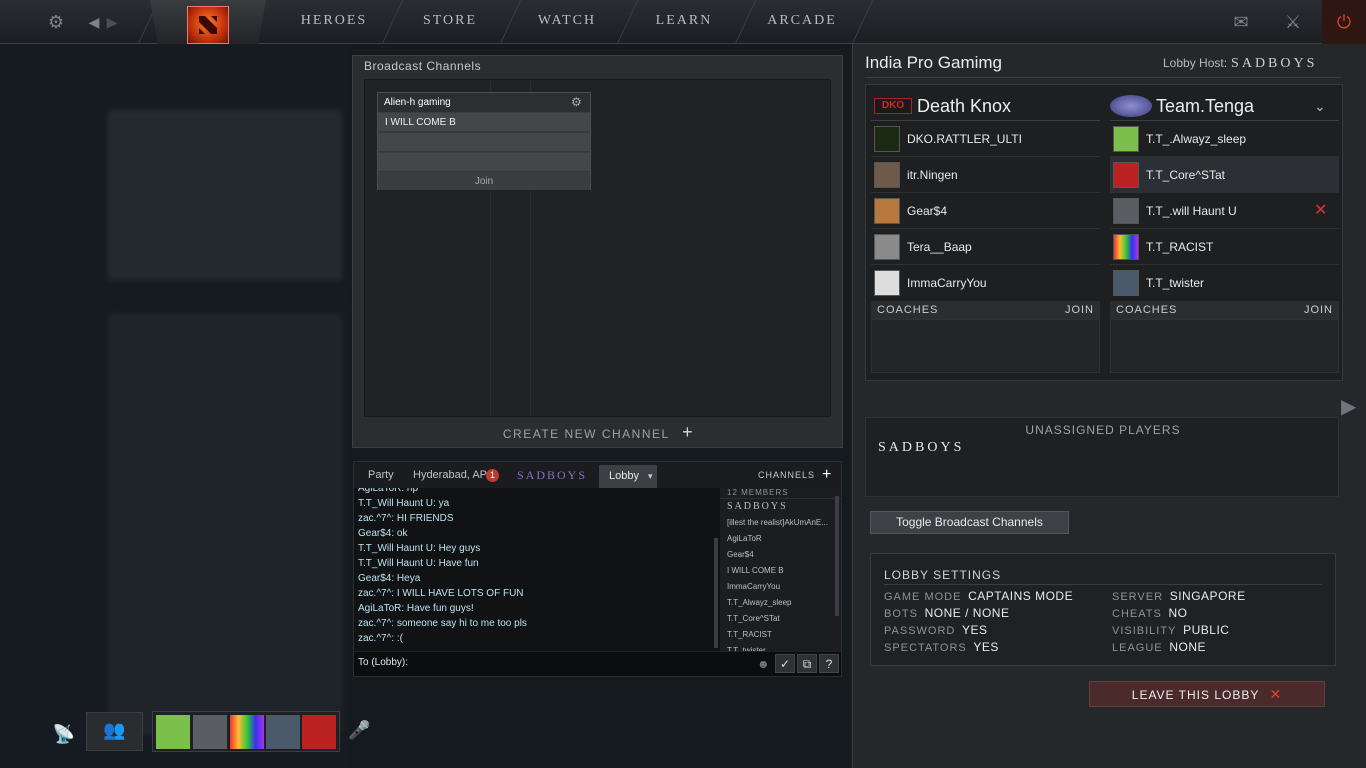 The height and width of the screenshot is (768, 1366). What do you see at coordinates (1102, 457) in the screenshot?
I see `unassigned-players-box: UNASSIGNED PLAYERS SADBOYS` at bounding box center [1102, 457].